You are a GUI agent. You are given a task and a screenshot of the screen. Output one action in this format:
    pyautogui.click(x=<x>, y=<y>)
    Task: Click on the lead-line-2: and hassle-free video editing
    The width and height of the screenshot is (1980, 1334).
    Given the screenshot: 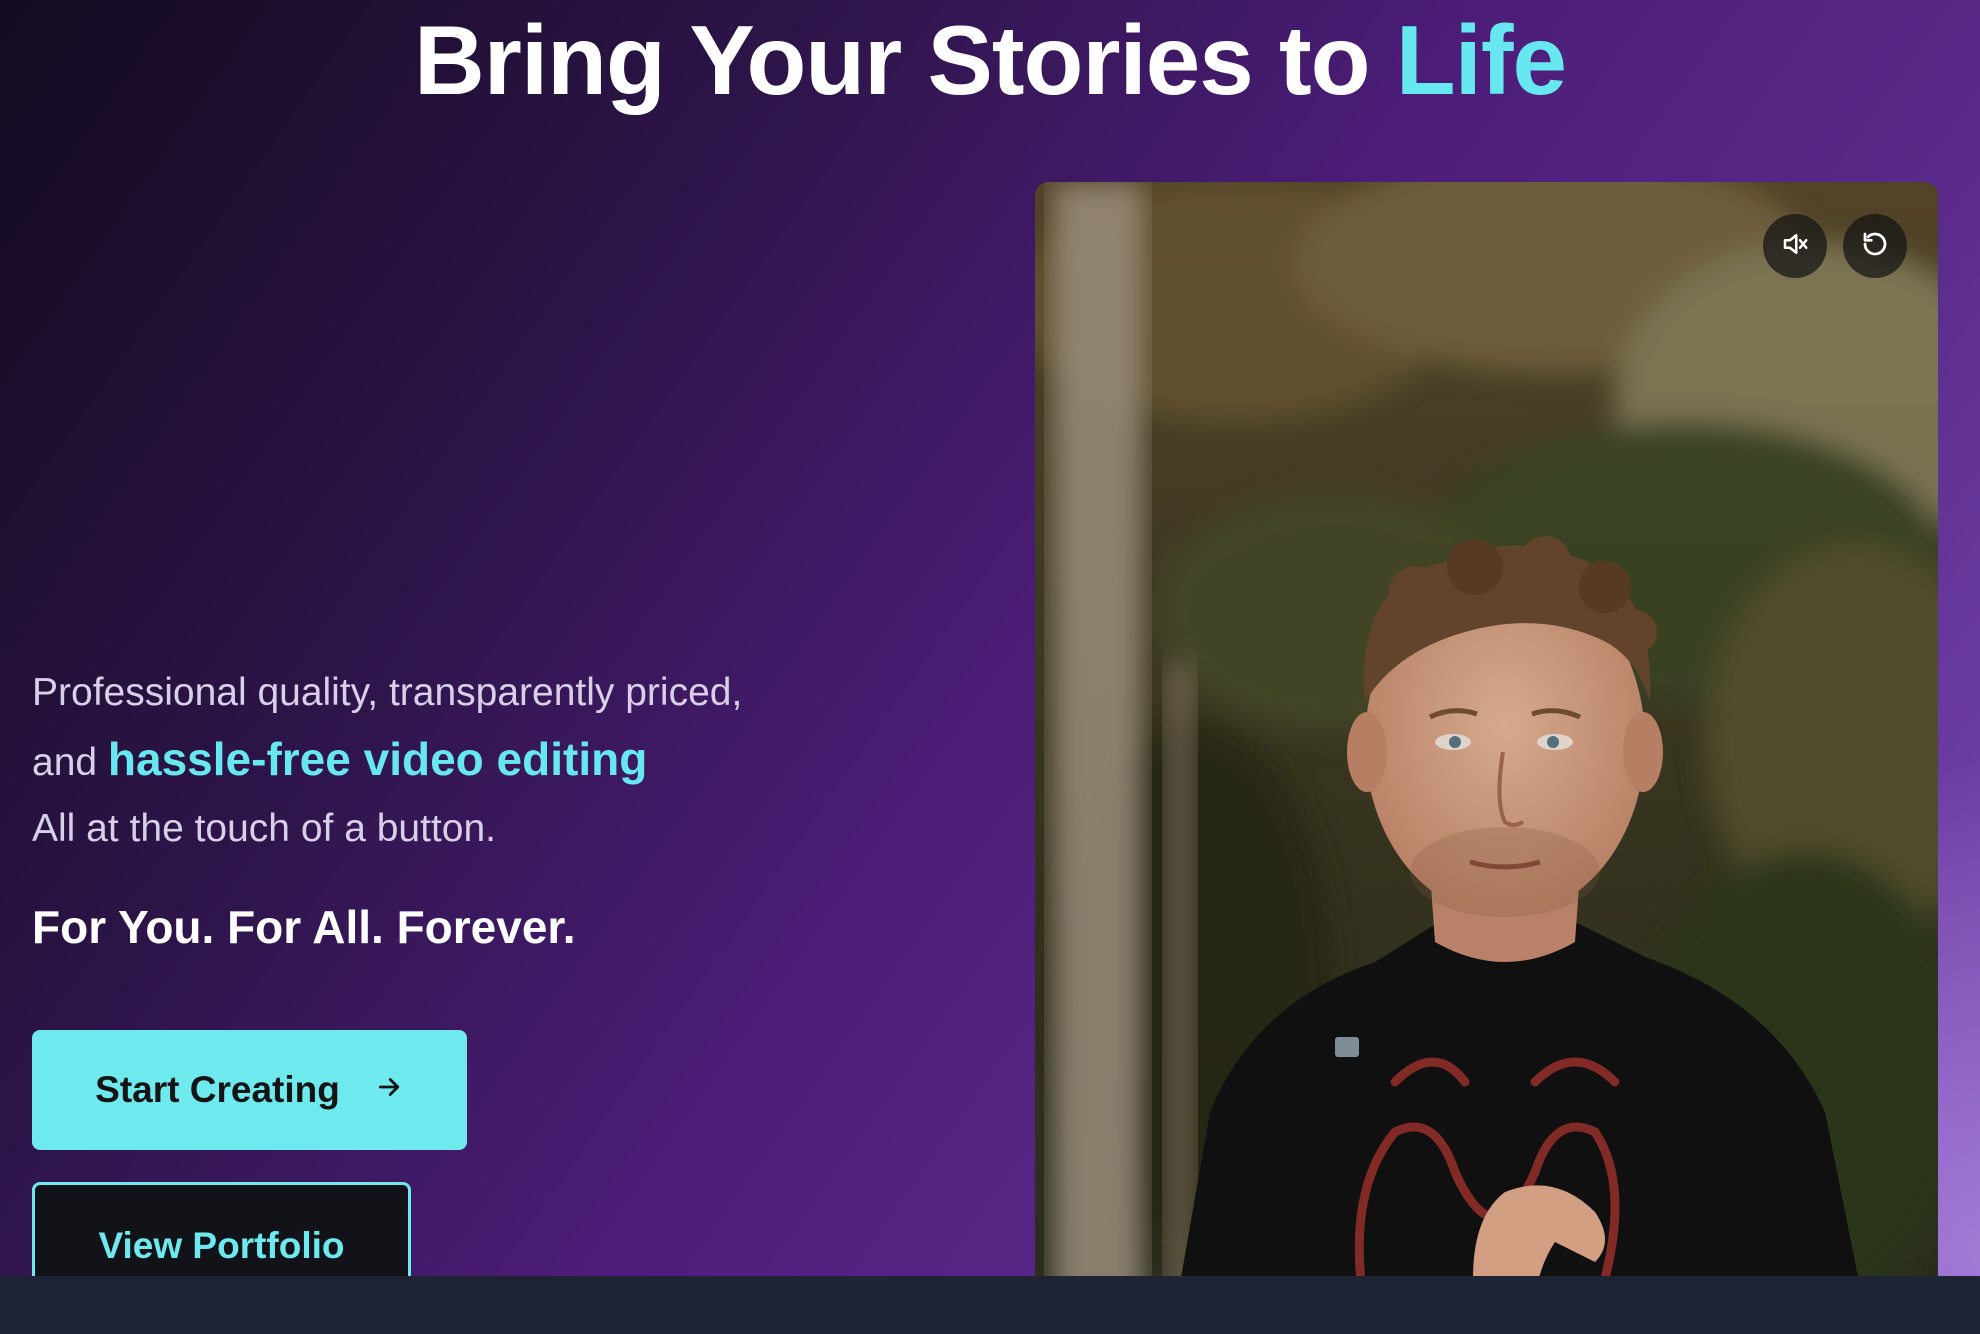 What is the action you would take?
    pyautogui.click(x=462, y=761)
    